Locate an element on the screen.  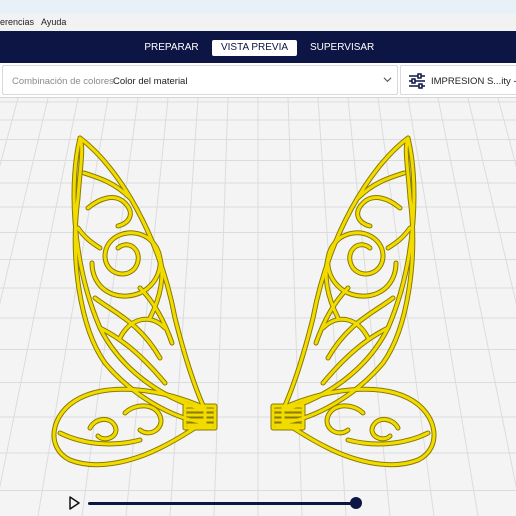
layer-progress-track is located at coordinates (222, 503).